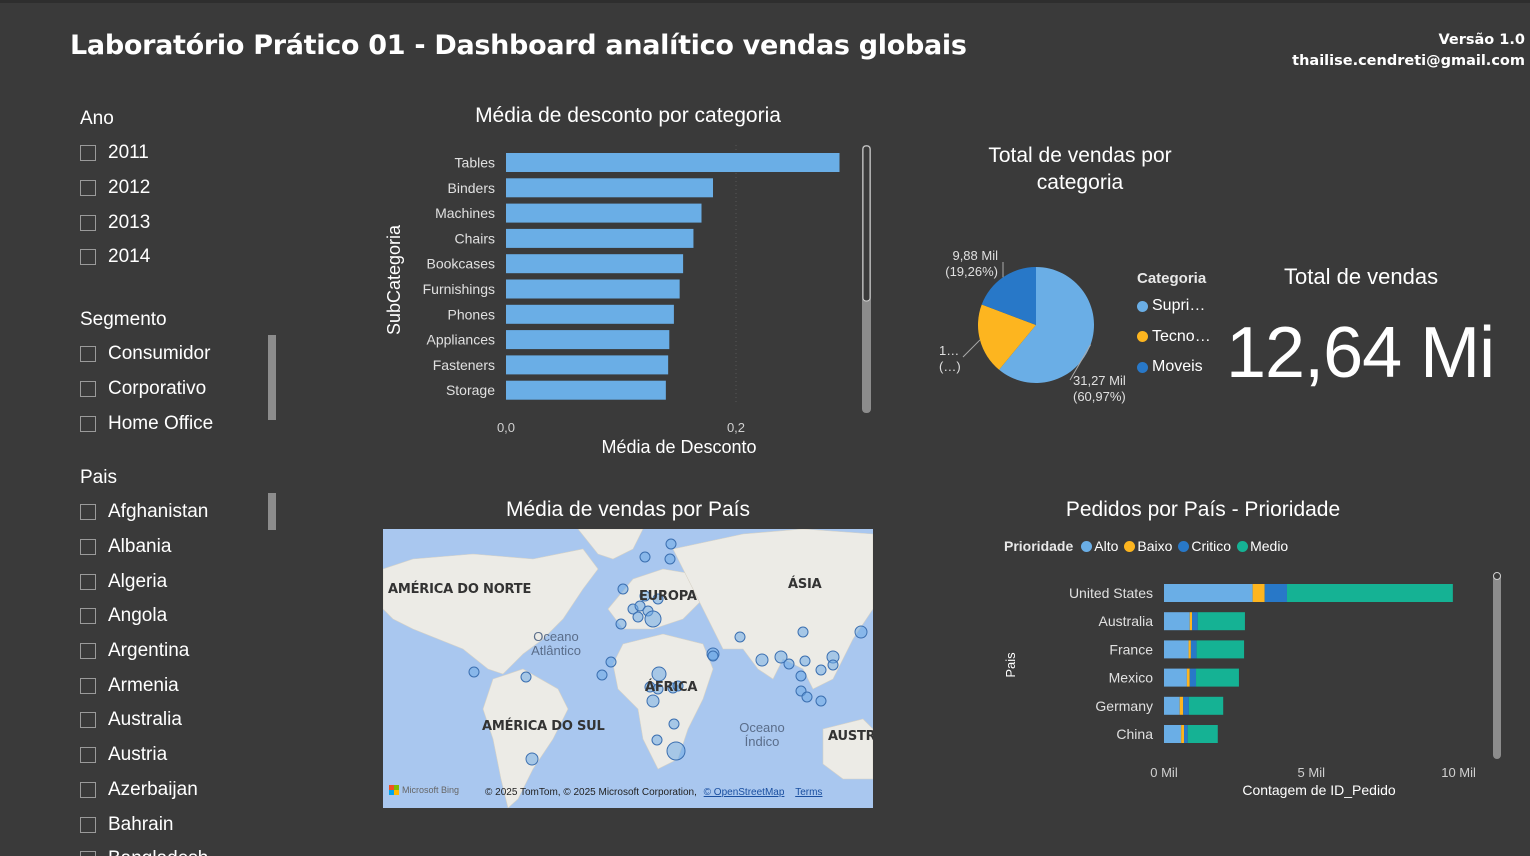  What do you see at coordinates (600, 238) in the screenshot?
I see `bar-chairs` at bounding box center [600, 238].